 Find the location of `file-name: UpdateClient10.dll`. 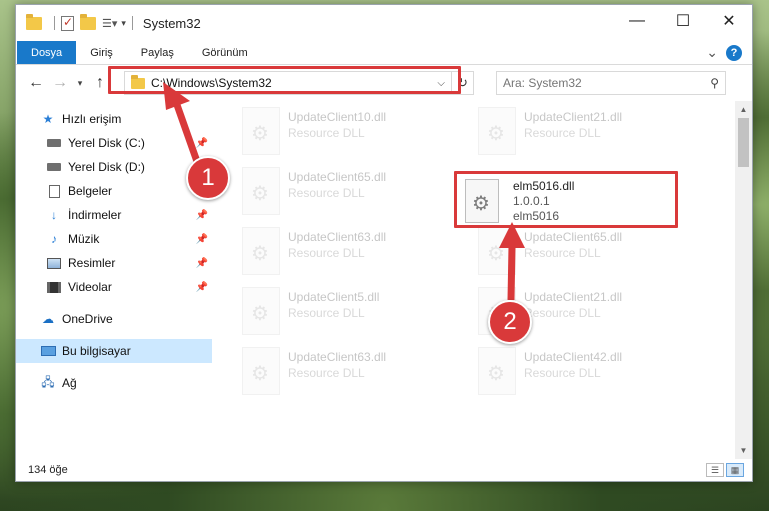

file-name: UpdateClient10.dll is located at coordinates (337, 117).